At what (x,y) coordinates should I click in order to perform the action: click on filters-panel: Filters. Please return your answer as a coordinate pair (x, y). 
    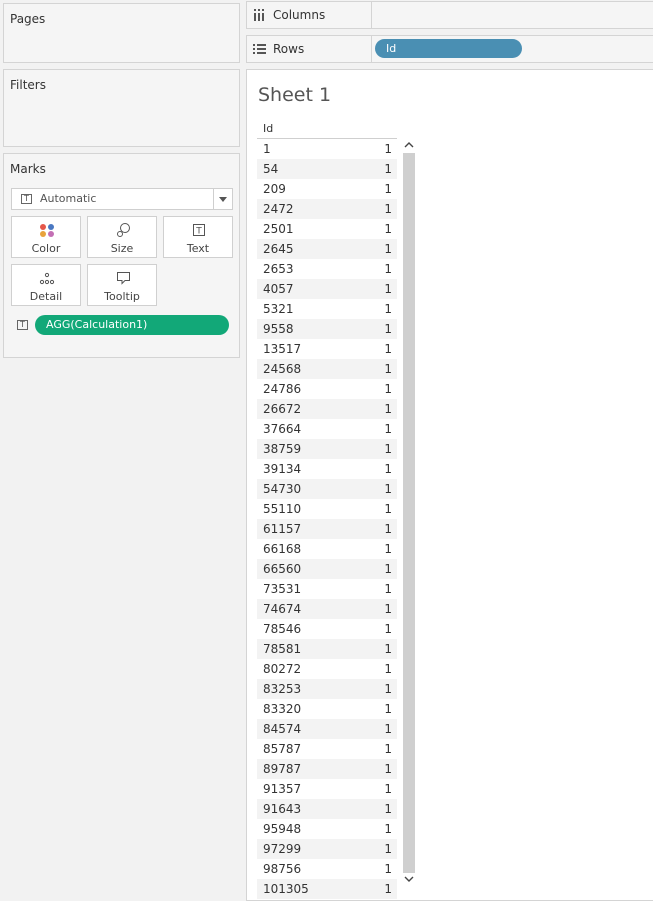
    Looking at the image, I should click on (121, 108).